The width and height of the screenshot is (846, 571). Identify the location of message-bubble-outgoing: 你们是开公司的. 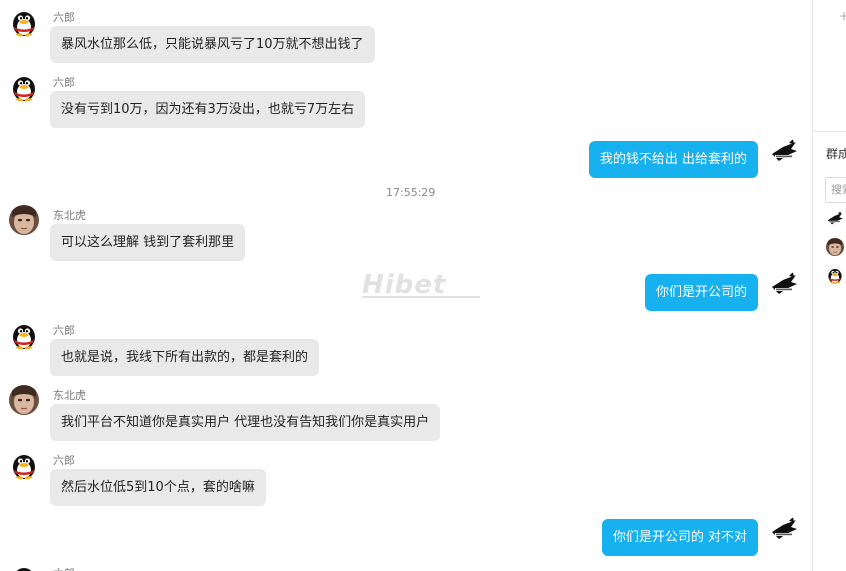
(701, 292).